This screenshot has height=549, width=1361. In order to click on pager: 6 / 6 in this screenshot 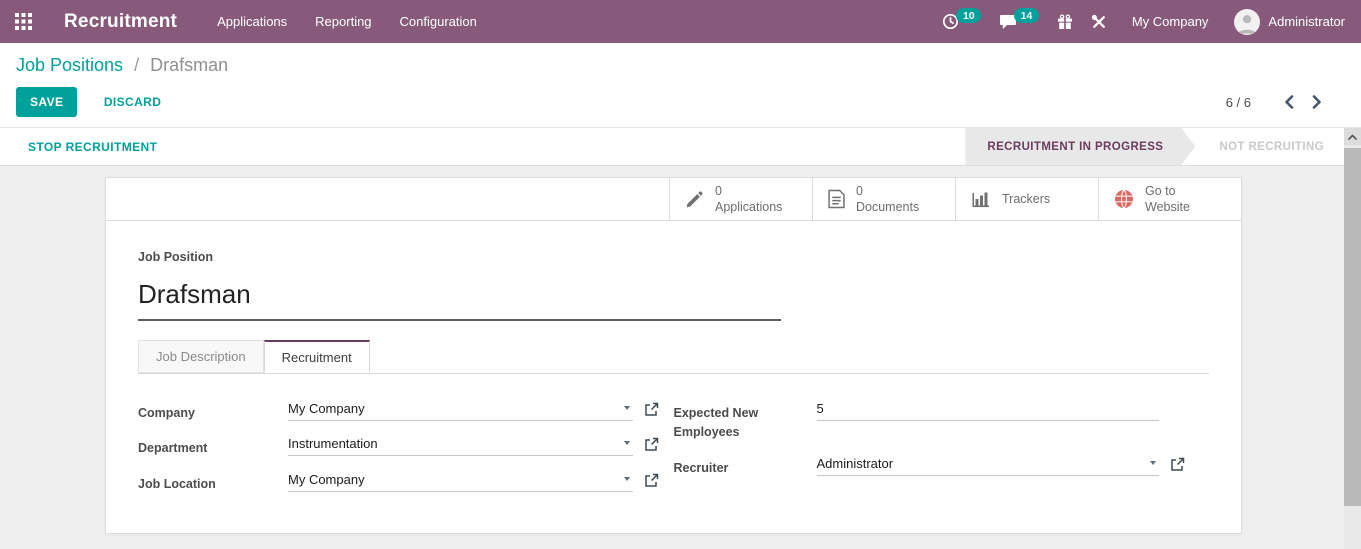, I will do `click(1278, 102)`.